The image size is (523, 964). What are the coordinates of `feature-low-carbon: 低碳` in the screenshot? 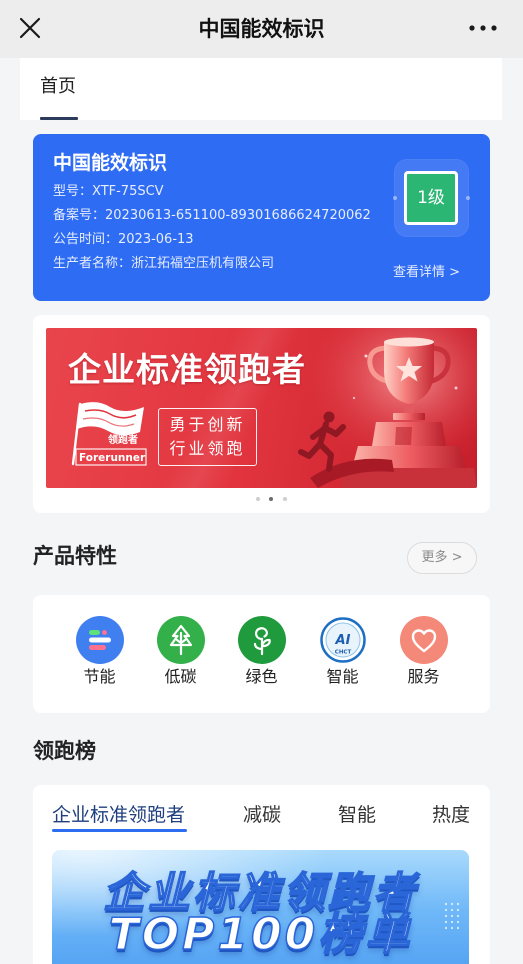 It's located at (180, 654).